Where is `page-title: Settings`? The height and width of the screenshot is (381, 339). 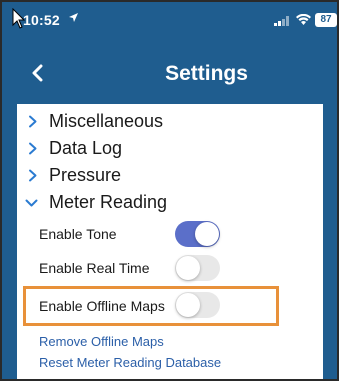 page-title: Settings is located at coordinates (206, 73).